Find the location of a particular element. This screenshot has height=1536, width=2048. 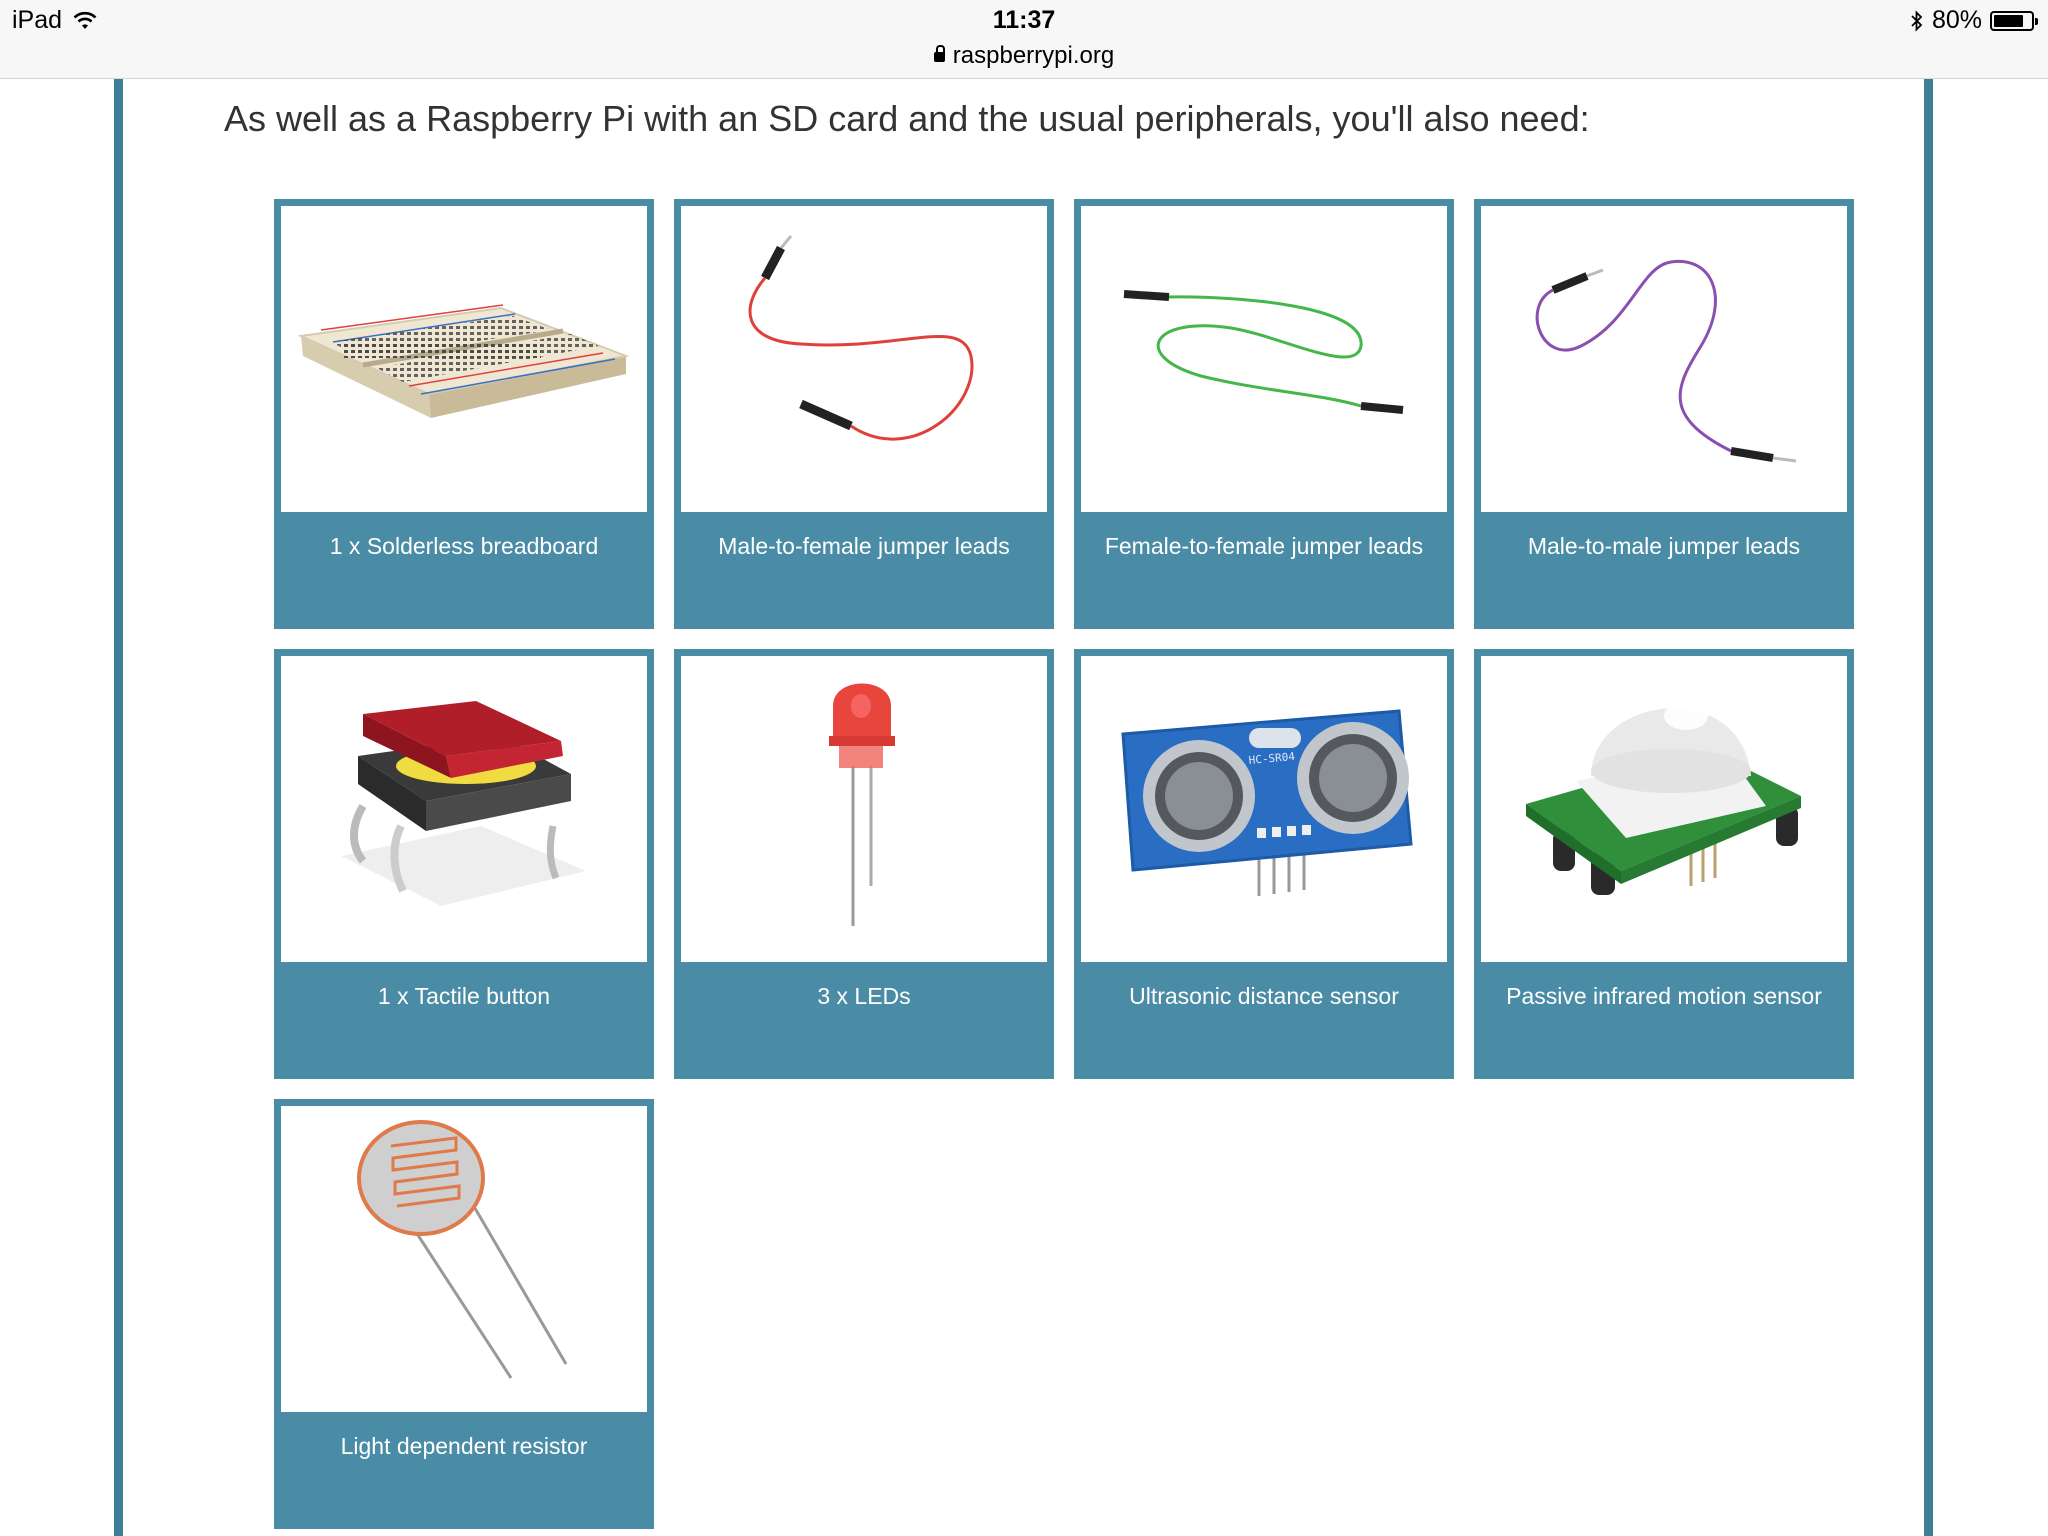

part-label: 1 x Tactile button is located at coordinates (464, 996).